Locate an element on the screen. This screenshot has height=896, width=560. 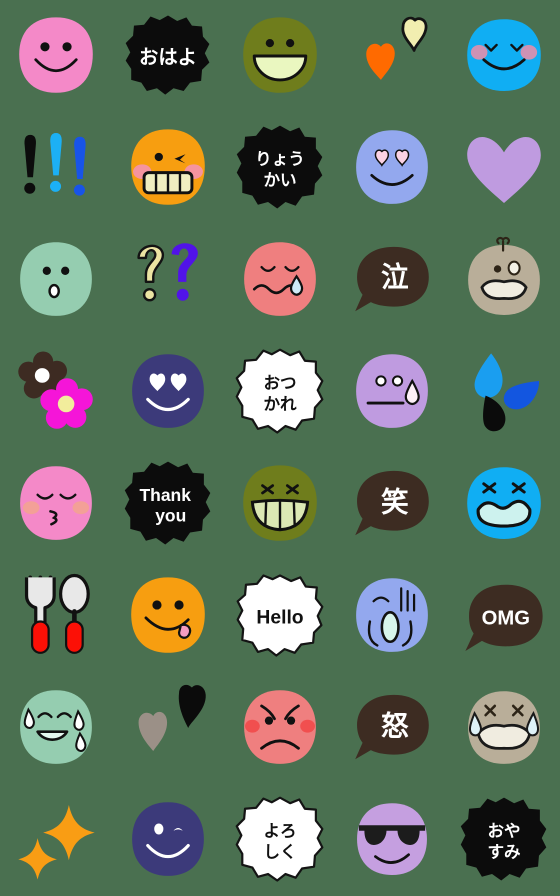
emoji-cell-sparkles is located at coordinates (56, 840).